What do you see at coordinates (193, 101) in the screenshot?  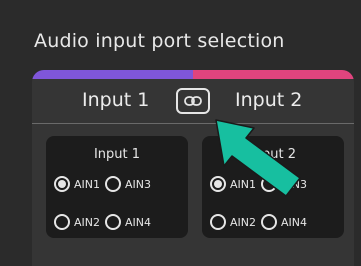 I see `link-icon` at bounding box center [193, 101].